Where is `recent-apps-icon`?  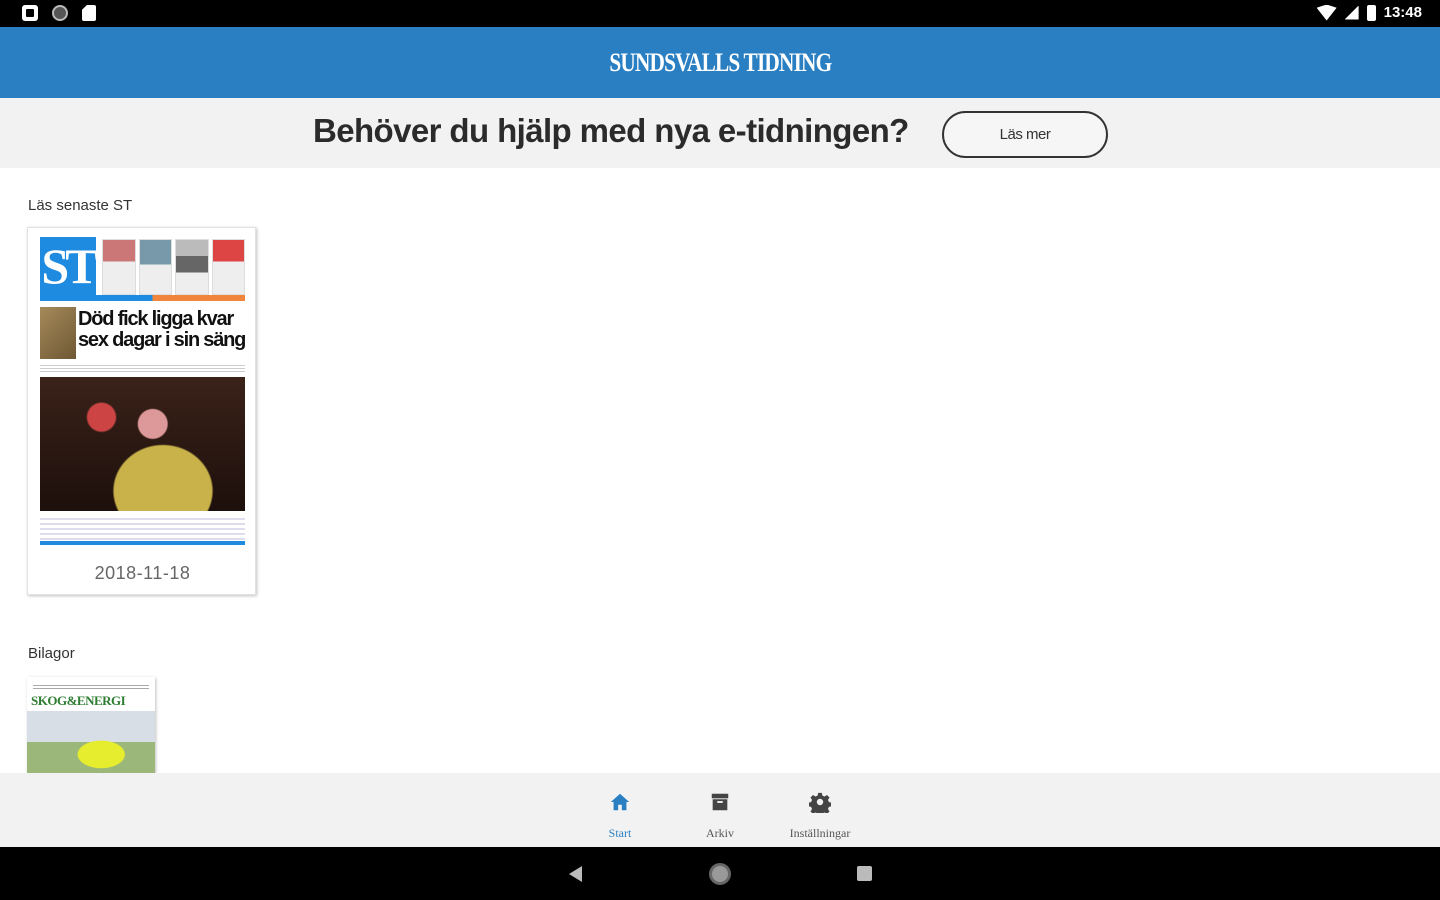 recent-apps-icon is located at coordinates (864, 873).